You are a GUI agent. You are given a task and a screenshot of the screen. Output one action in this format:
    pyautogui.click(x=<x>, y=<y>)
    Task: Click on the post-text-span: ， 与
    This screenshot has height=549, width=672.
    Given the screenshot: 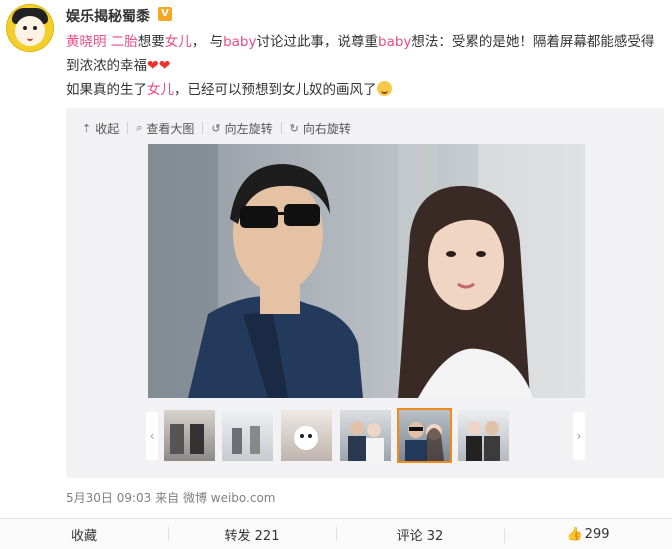 What is the action you would take?
    pyautogui.click(x=207, y=42)
    